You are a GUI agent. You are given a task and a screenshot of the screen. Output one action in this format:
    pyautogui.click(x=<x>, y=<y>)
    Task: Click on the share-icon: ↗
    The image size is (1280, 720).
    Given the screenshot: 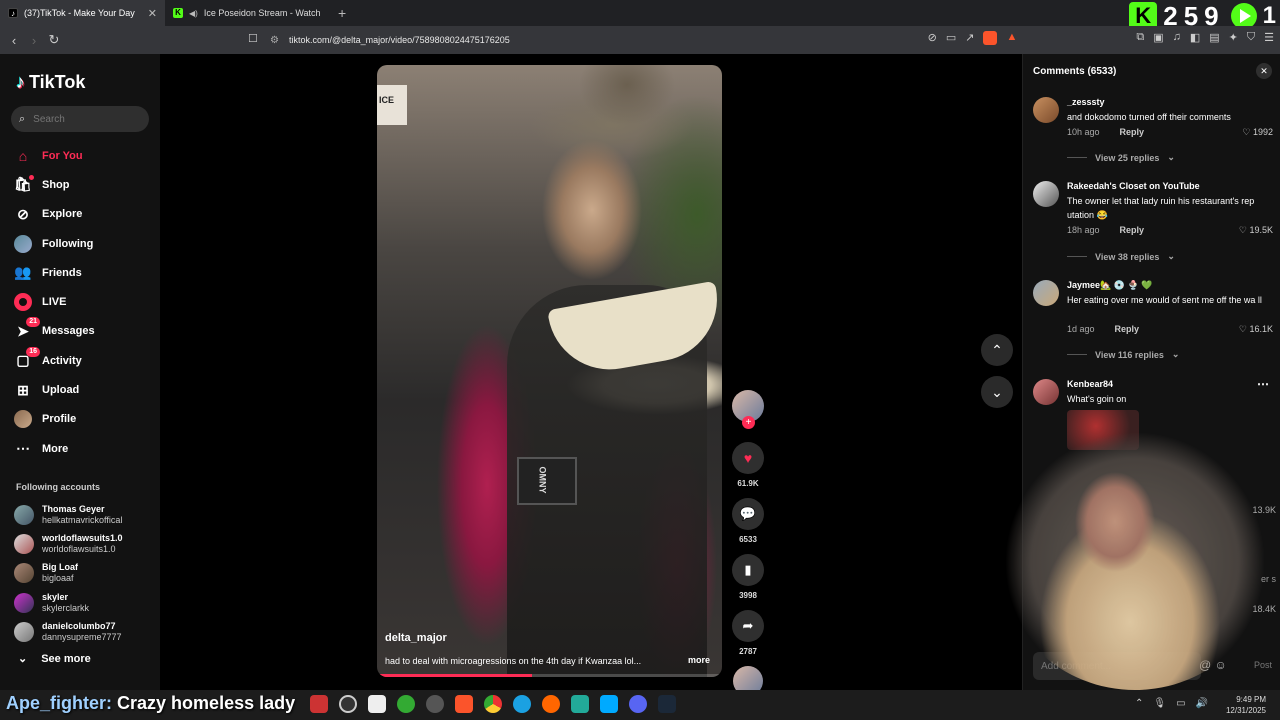 What is the action you would take?
    pyautogui.click(x=969, y=38)
    